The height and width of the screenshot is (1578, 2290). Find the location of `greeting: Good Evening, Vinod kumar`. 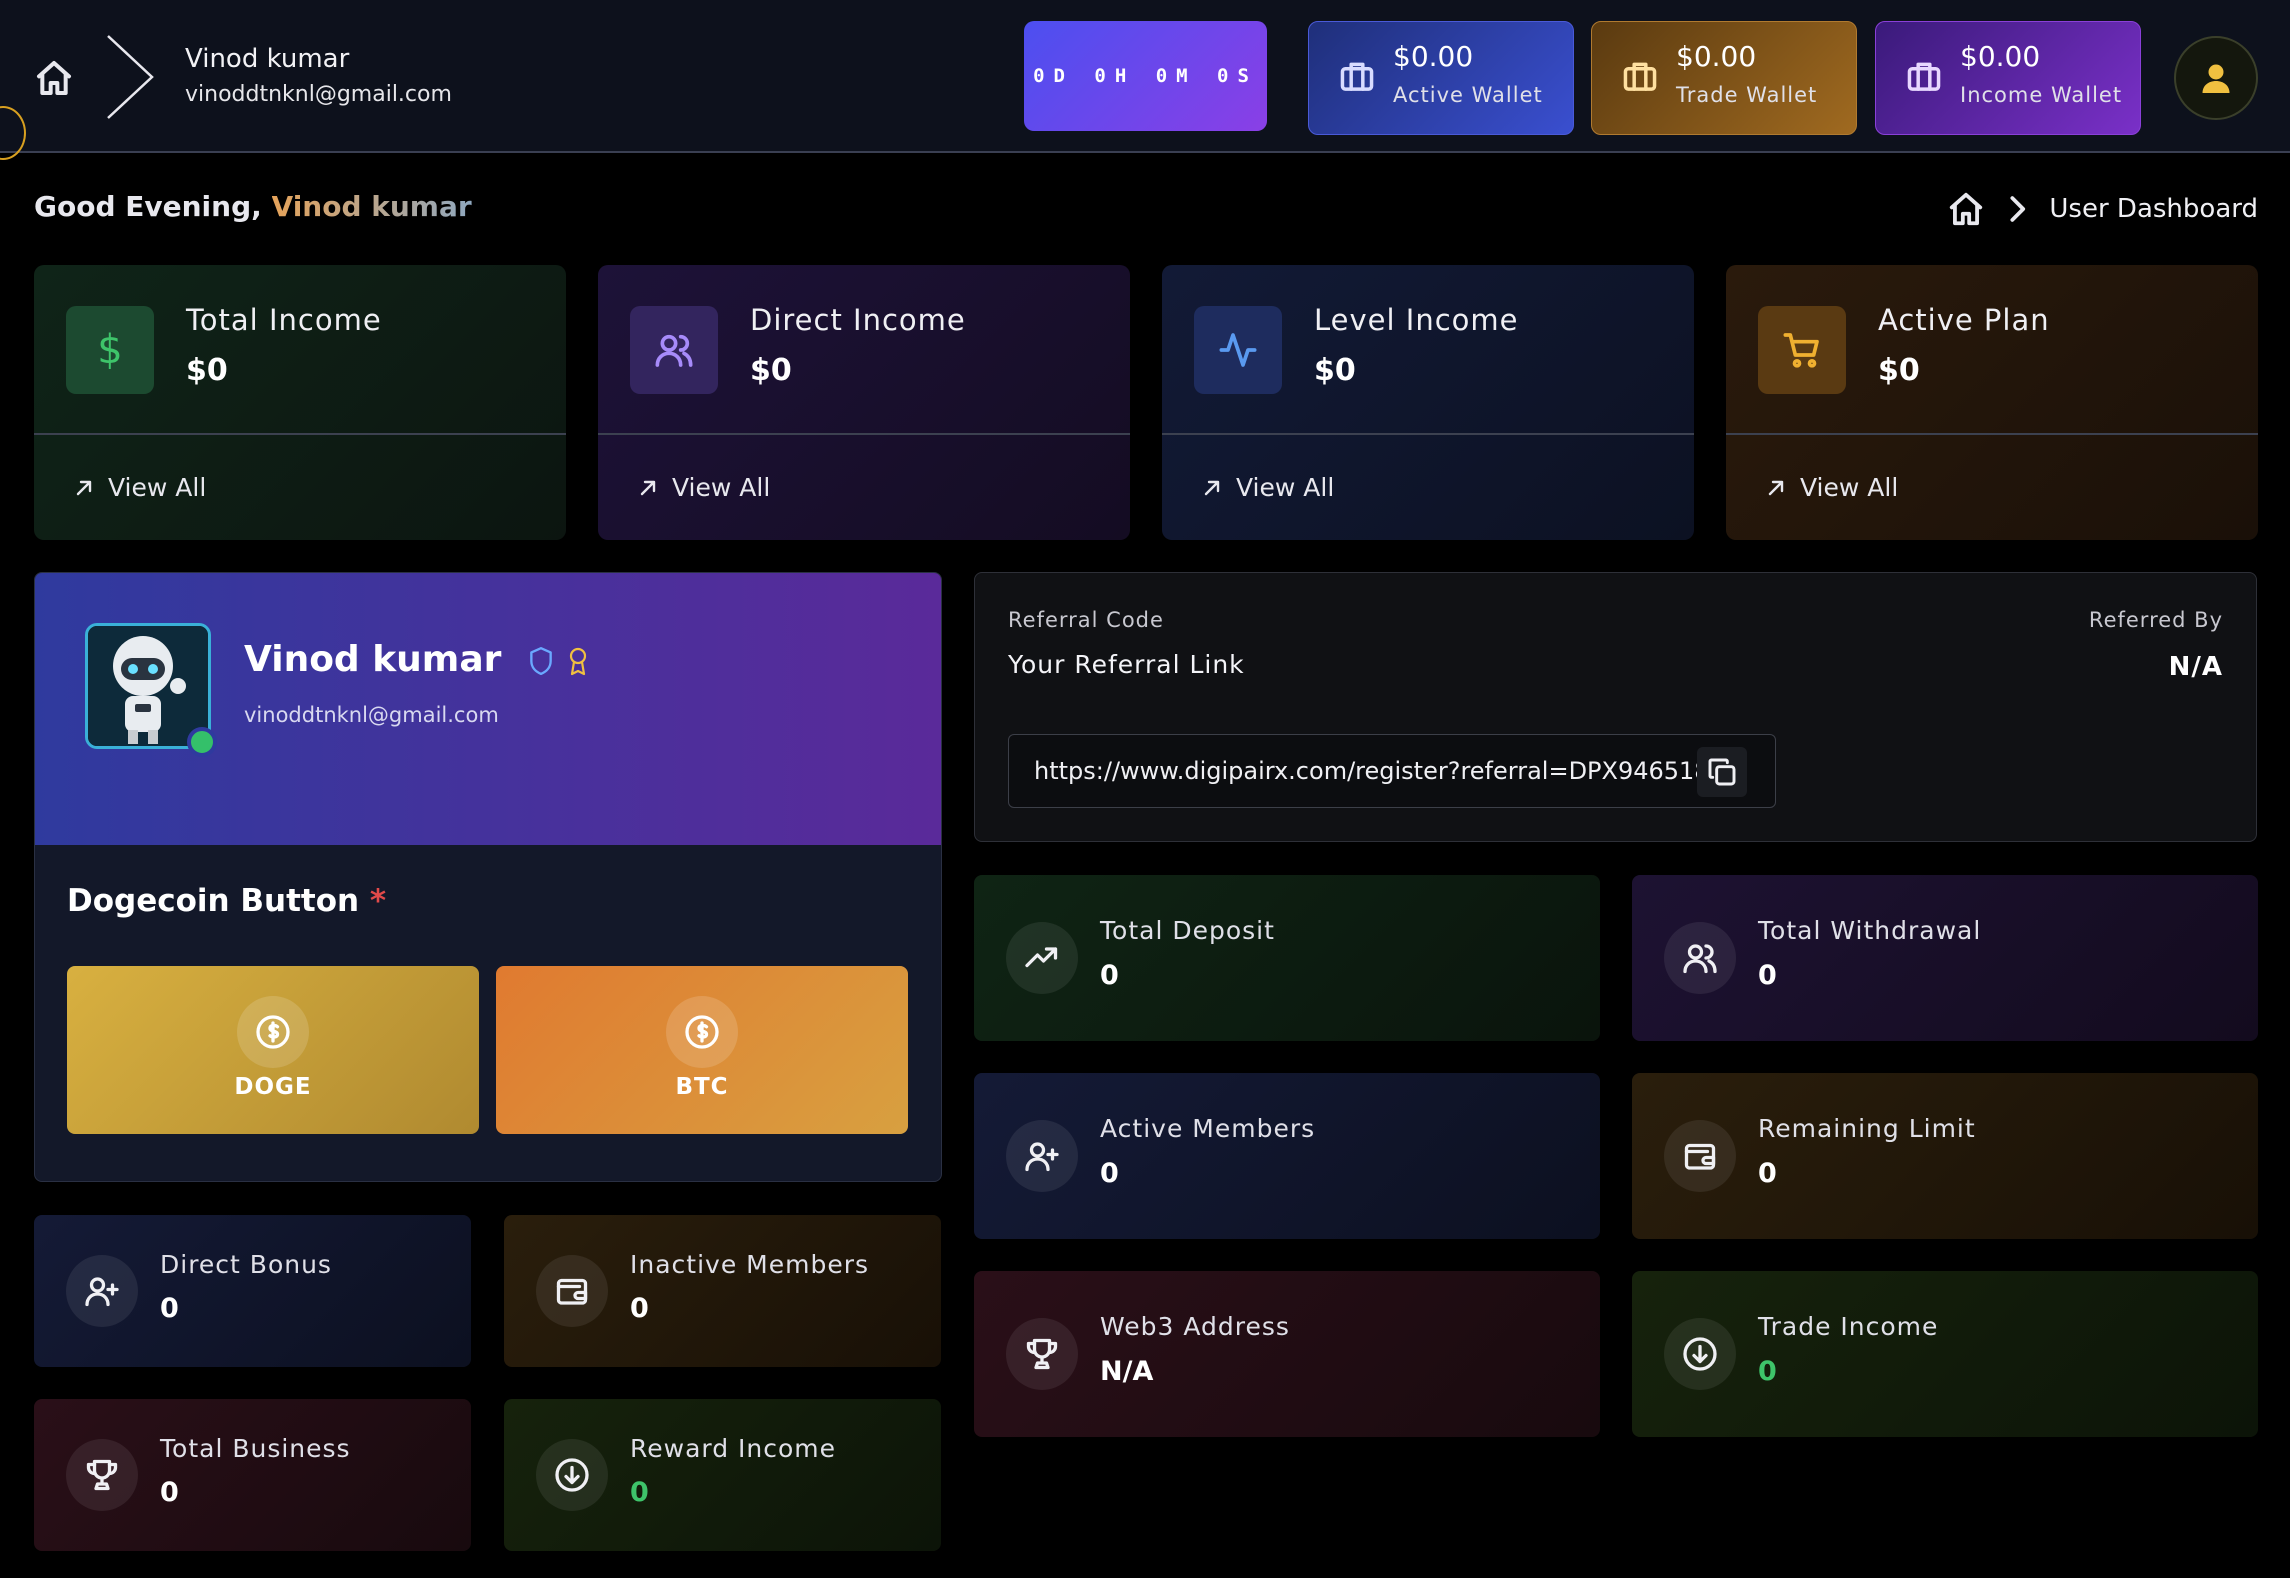

greeting: Good Evening, Vinod kumar is located at coordinates (253, 206).